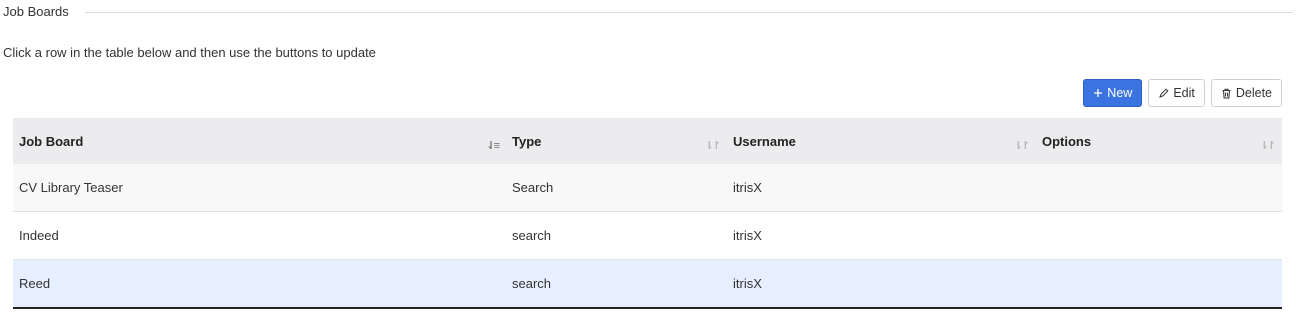 Image resolution: width=1305 pixels, height=333 pixels. I want to click on delete-button: Delete, so click(1246, 93).